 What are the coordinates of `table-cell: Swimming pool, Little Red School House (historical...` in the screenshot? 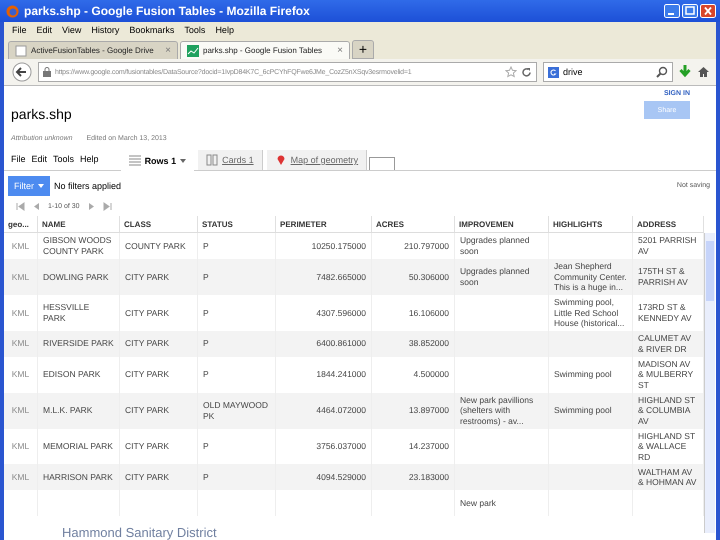 It's located at (589, 312).